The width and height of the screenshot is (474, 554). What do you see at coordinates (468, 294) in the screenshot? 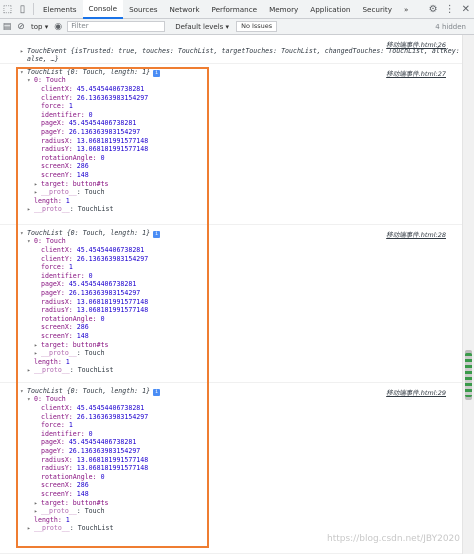
I see `console-scrollbar` at bounding box center [468, 294].